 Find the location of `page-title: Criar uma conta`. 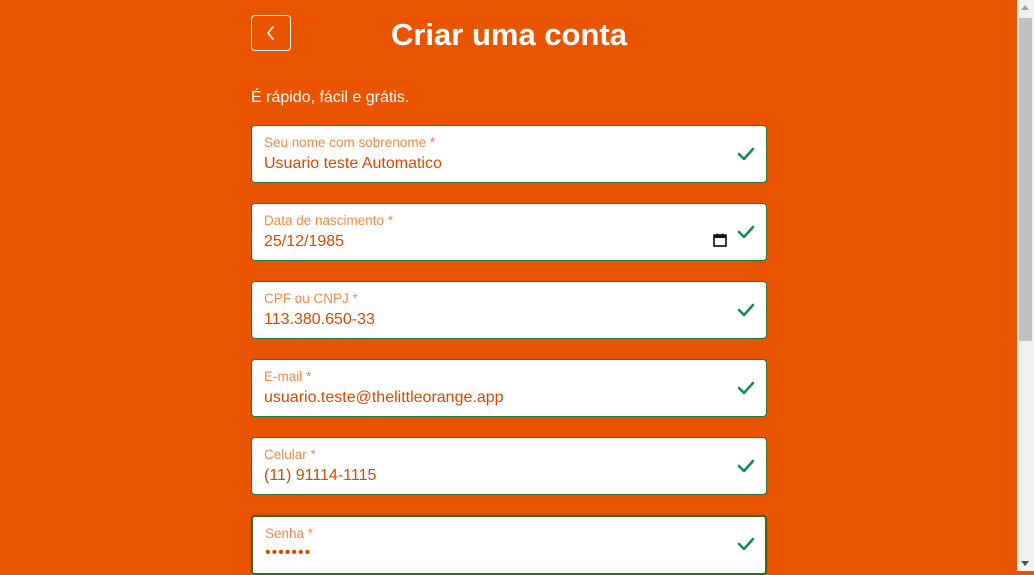

page-title: Criar uma conta is located at coordinates (508, 34).